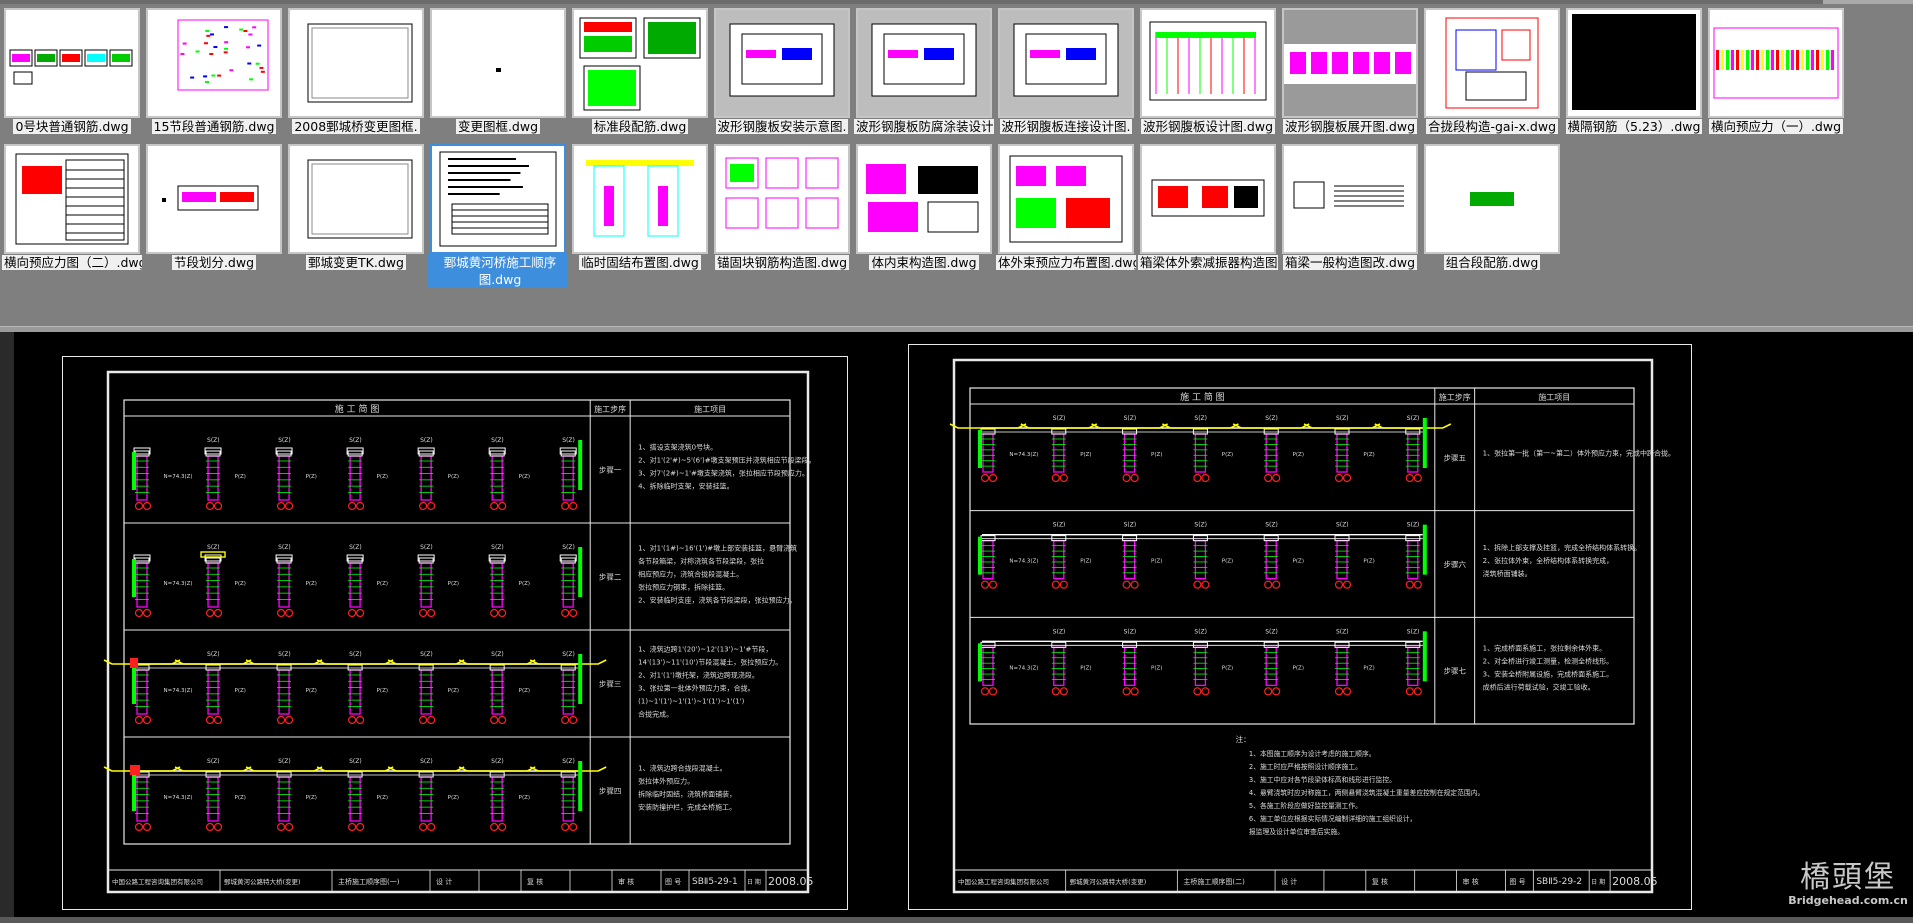 This screenshot has width=1913, height=923. I want to click on thumbnail-label: 锚固块钢筋构造图.dwg, so click(782, 262).